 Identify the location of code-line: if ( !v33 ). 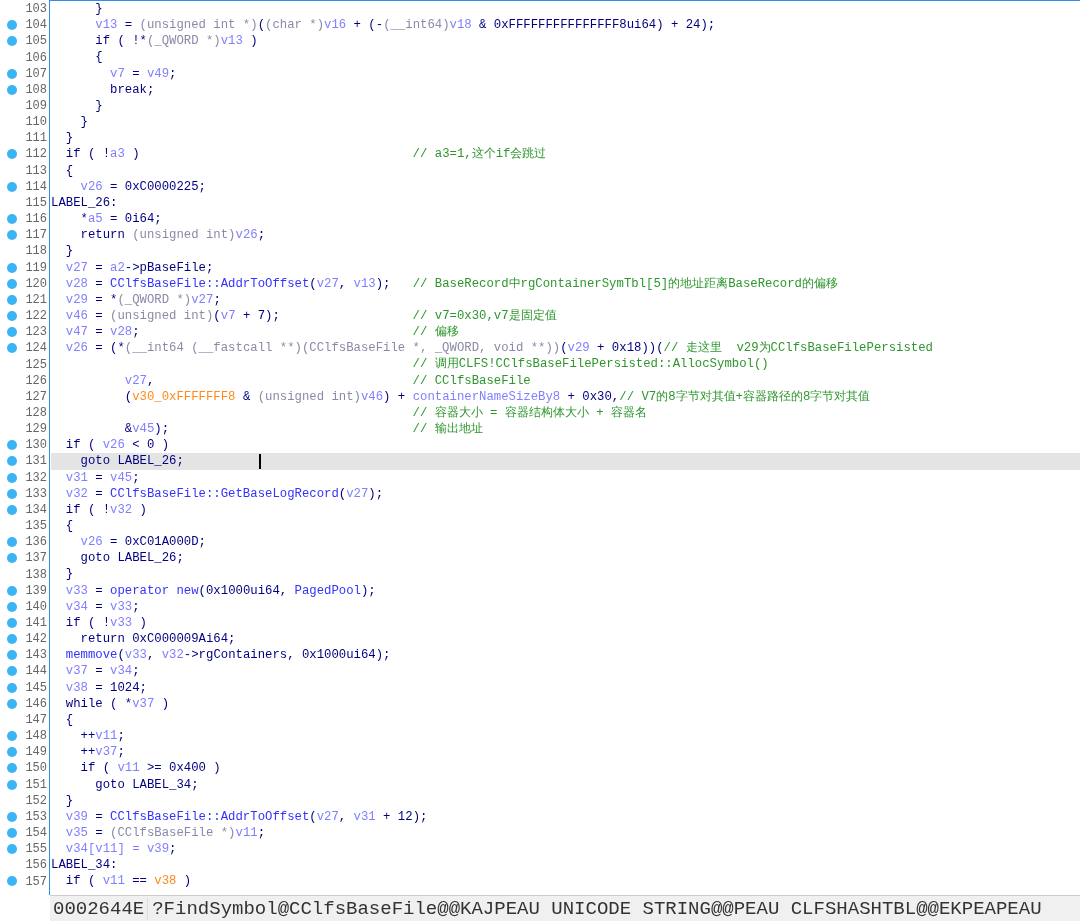
(565, 623).